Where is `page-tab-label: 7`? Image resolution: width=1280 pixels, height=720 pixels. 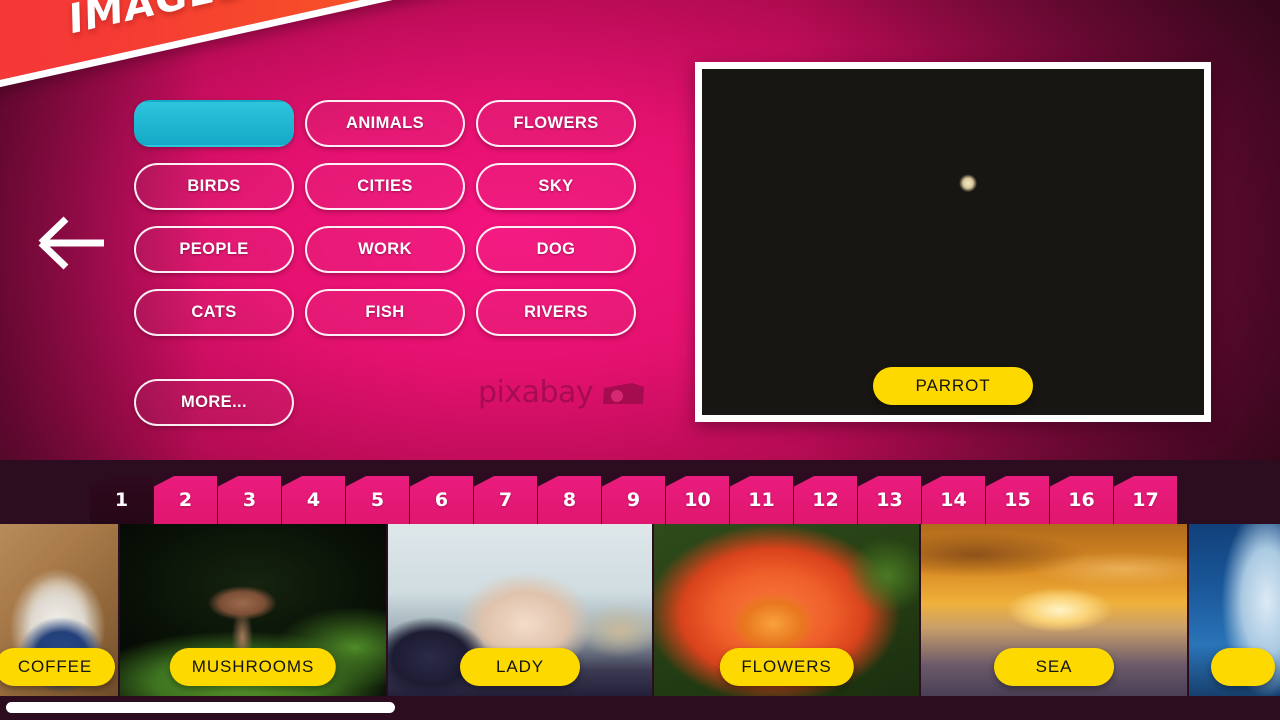 page-tab-label: 7 is located at coordinates (505, 500).